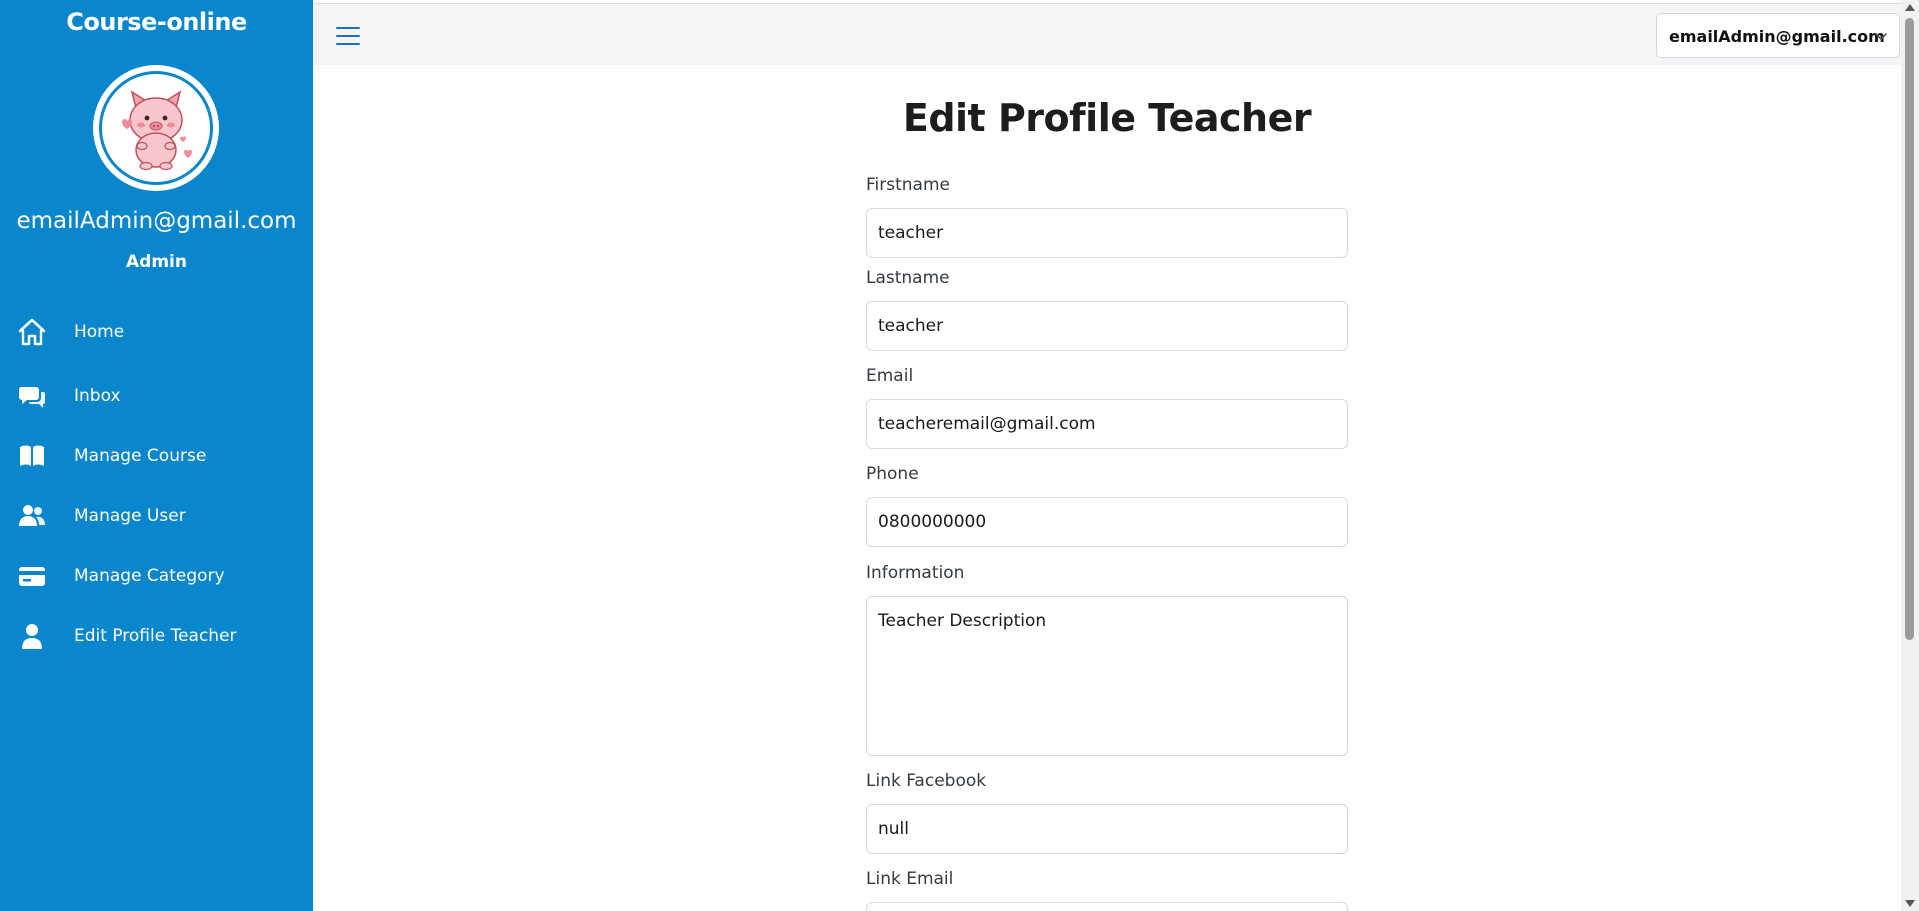 Image resolution: width=1919 pixels, height=911 pixels. What do you see at coordinates (1107, 906) in the screenshot?
I see `link-email-field` at bounding box center [1107, 906].